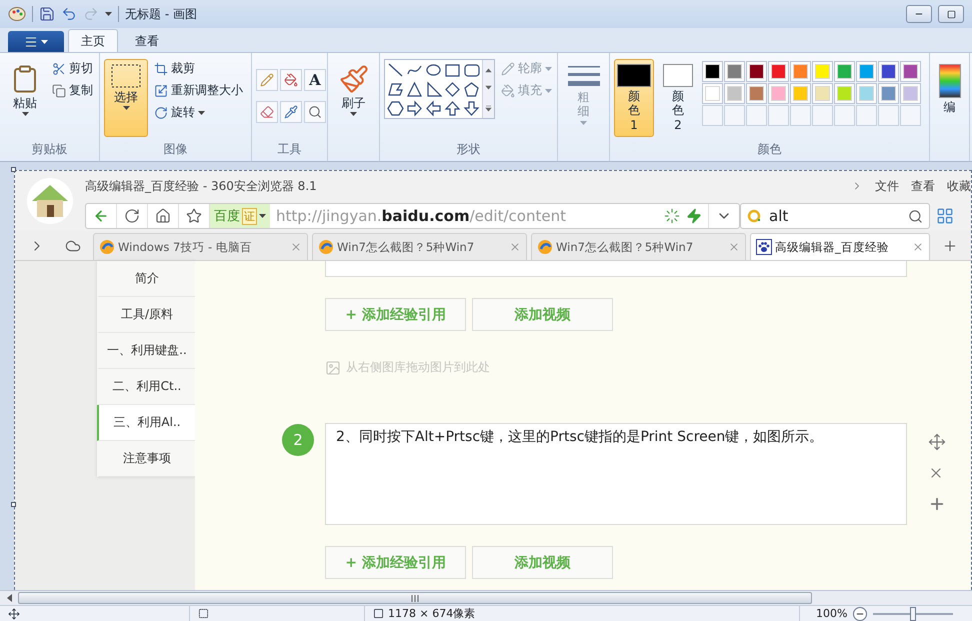  What do you see at coordinates (50, 201) in the screenshot?
I see `house-logo-icon` at bounding box center [50, 201].